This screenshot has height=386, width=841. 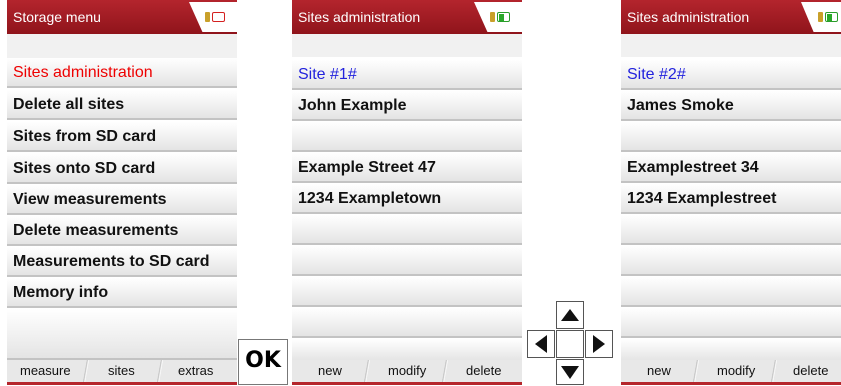 I want to click on softkey-sites: sites, so click(x=121, y=370).